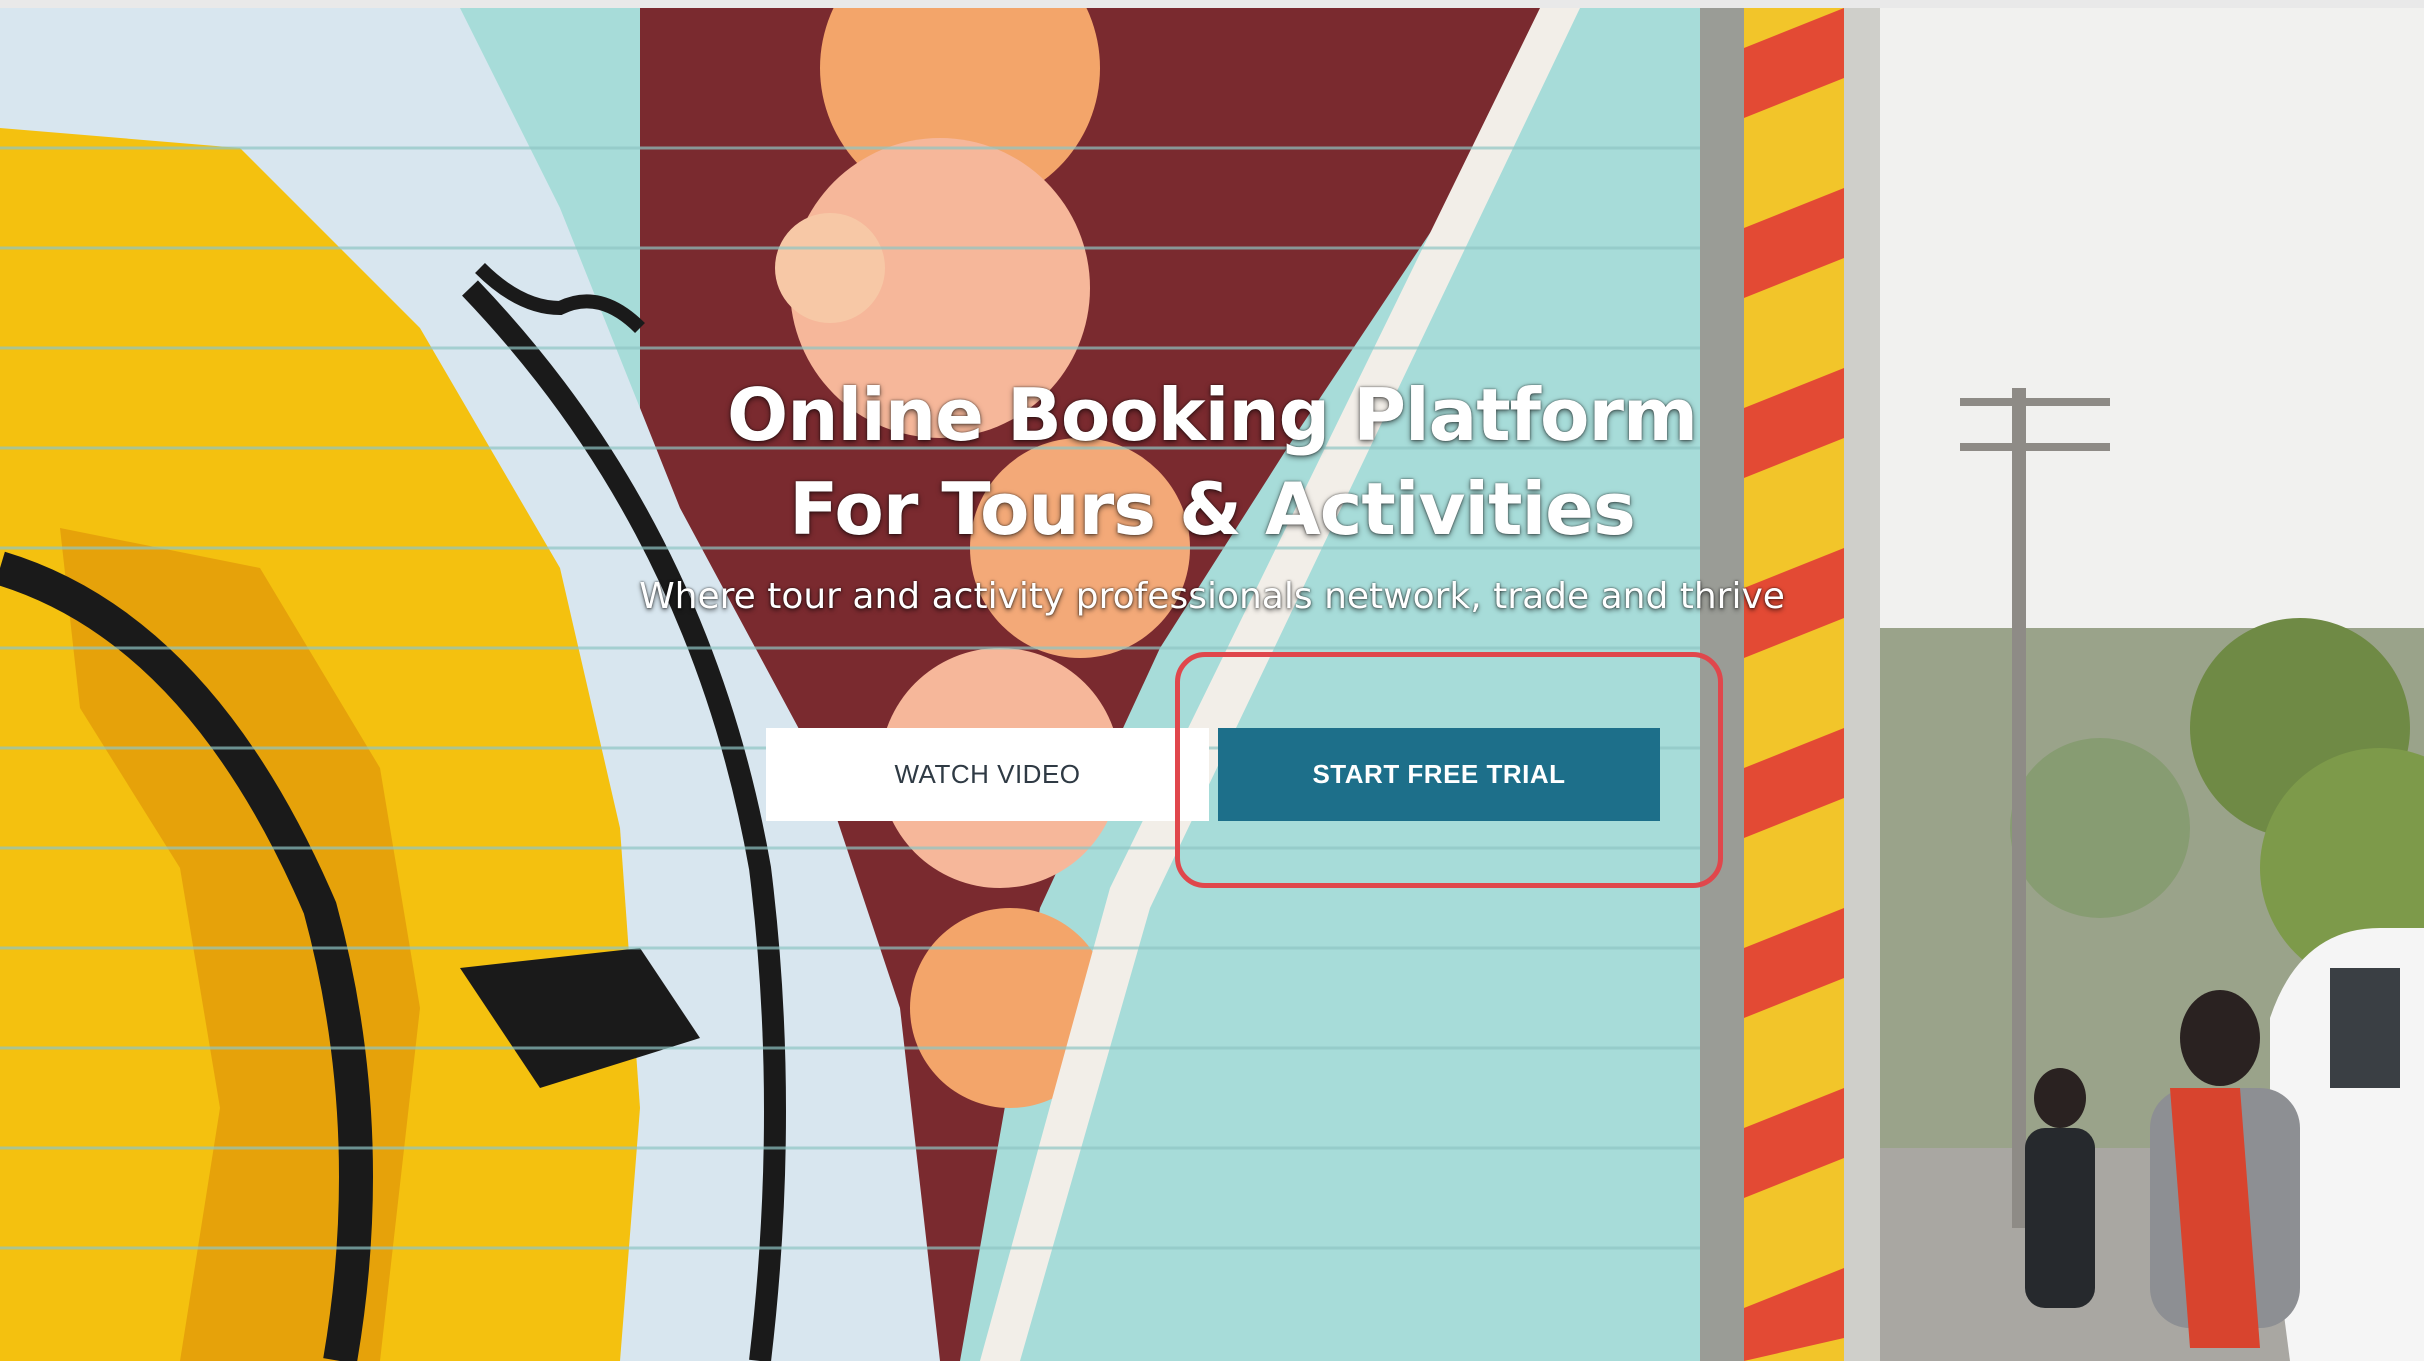  Describe the element at coordinates (1216, 770) in the screenshot. I see `cta-button-group: WATCH VIDEO START FREE TRIAL` at that location.